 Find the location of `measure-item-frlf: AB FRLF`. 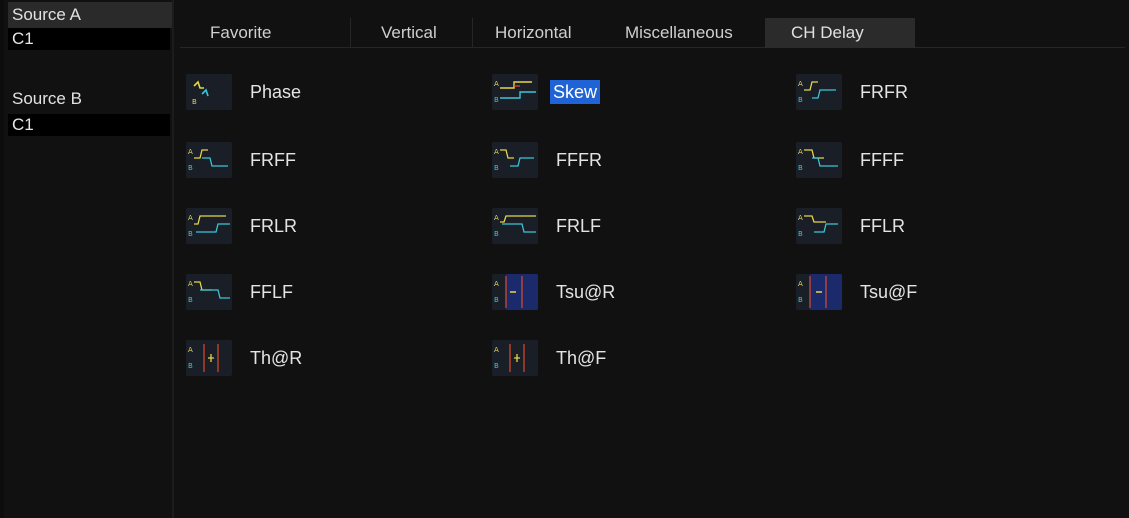

measure-item-frlf: AB FRLF is located at coordinates (546, 226).